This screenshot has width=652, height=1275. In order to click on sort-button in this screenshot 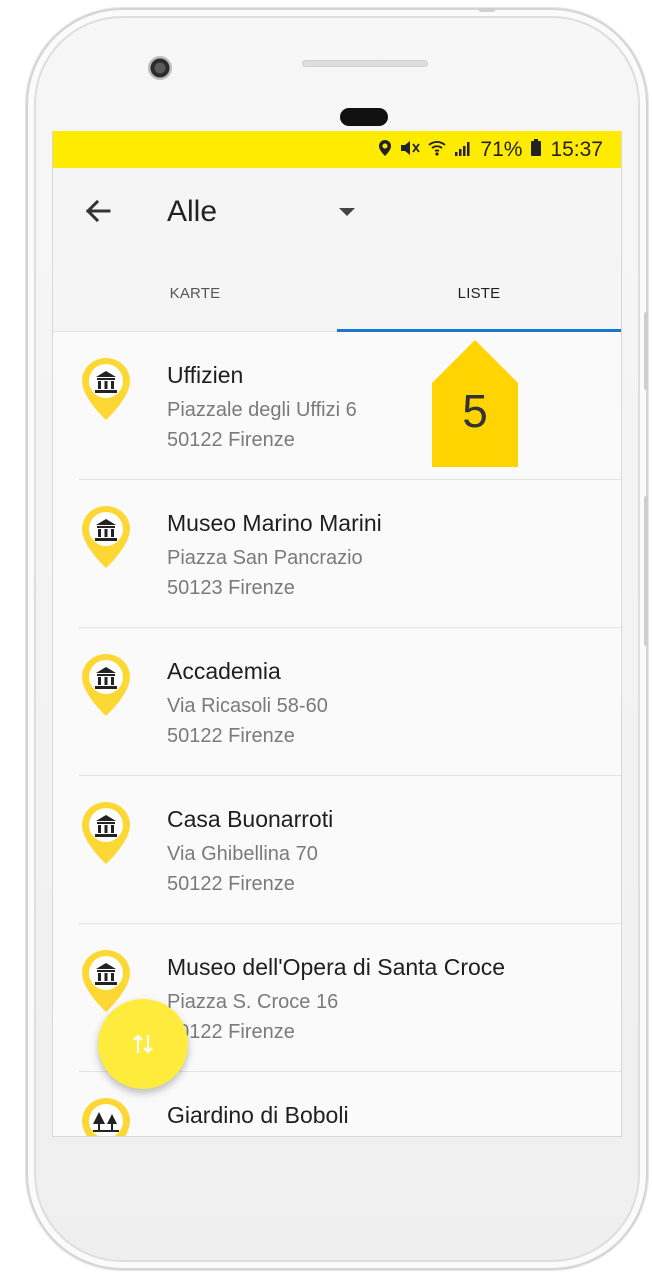, I will do `click(143, 1044)`.